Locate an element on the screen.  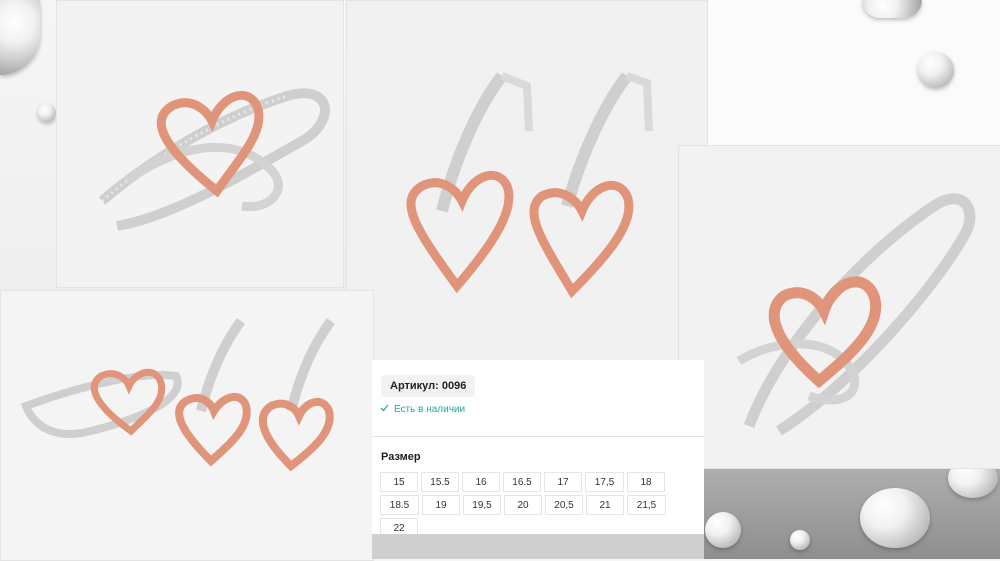
size-option: 21 is located at coordinates (605, 505).